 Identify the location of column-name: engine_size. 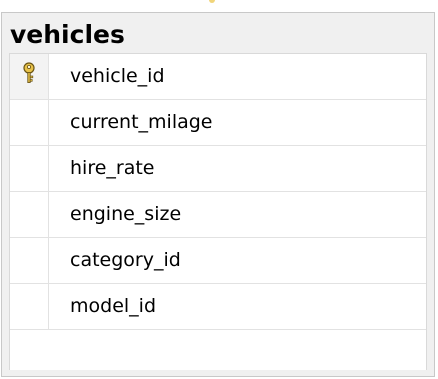
(126, 214).